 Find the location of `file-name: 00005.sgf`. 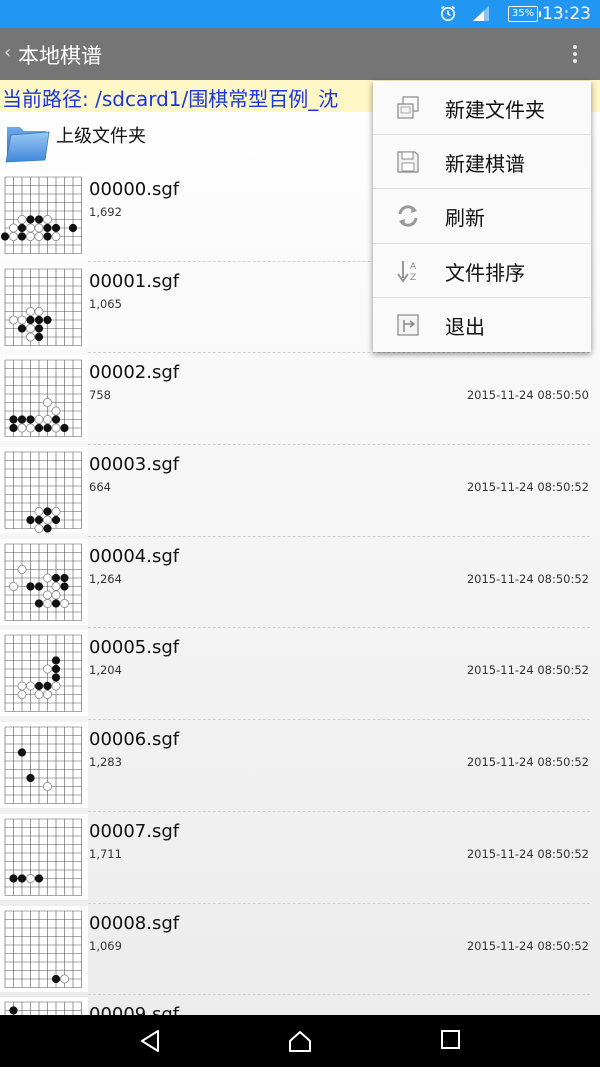

file-name: 00005.sgf is located at coordinates (134, 648).